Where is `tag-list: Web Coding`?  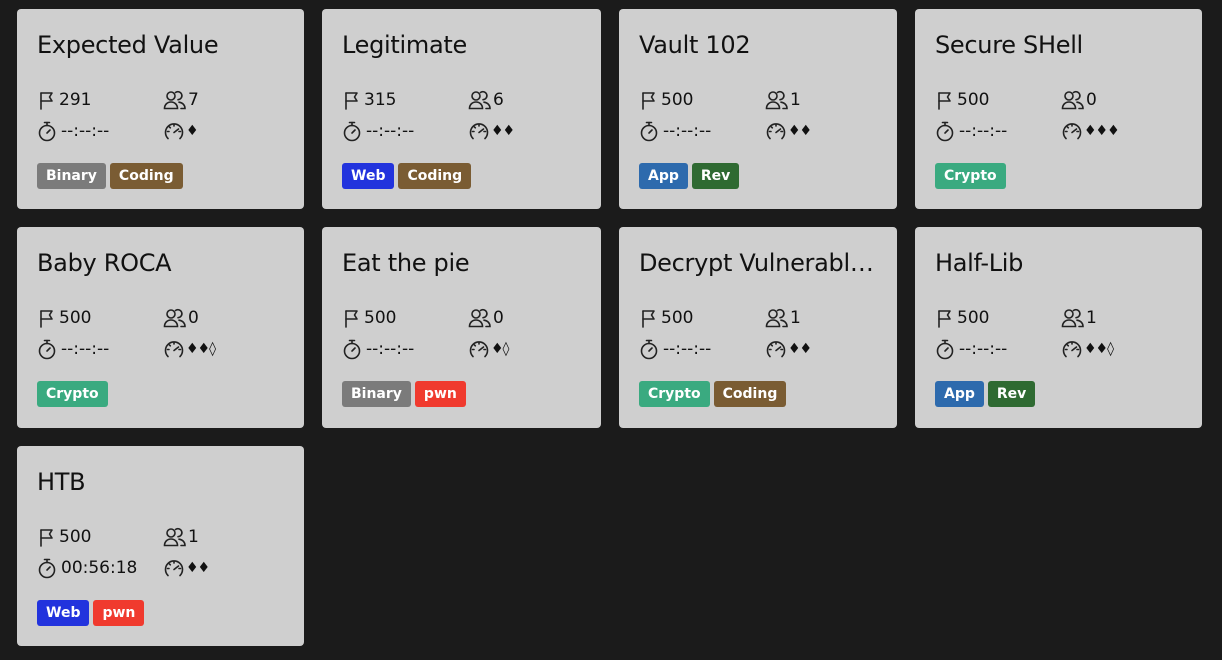 tag-list: Web Coding is located at coordinates (407, 176).